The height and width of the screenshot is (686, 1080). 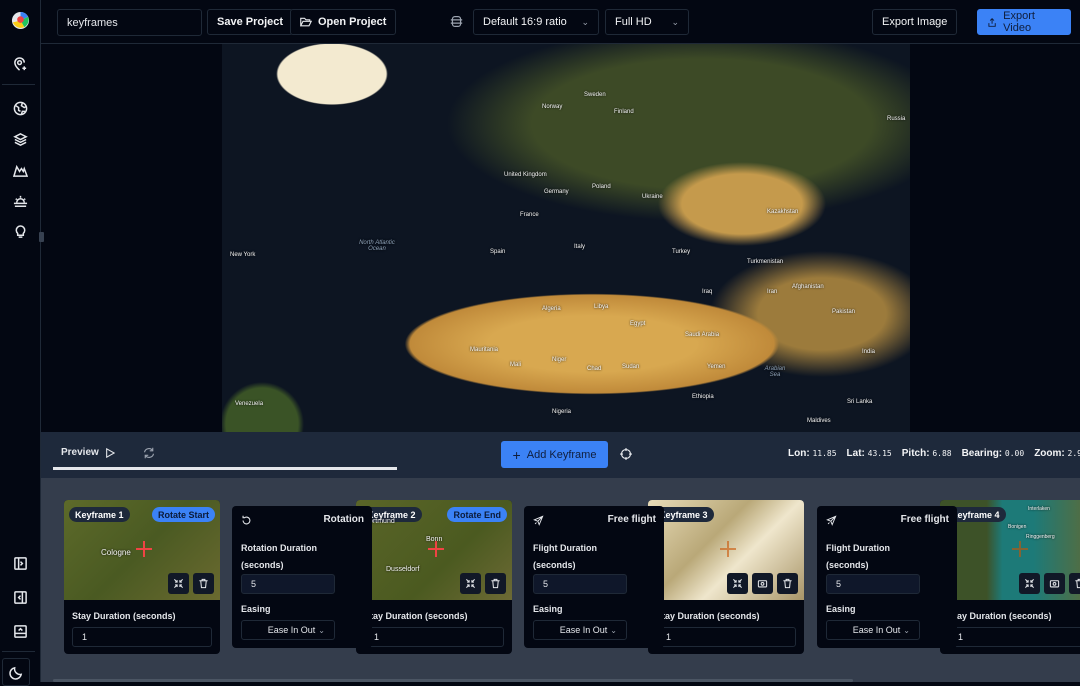 I want to click on duration-label: Flight Duration, so click(x=858, y=548).